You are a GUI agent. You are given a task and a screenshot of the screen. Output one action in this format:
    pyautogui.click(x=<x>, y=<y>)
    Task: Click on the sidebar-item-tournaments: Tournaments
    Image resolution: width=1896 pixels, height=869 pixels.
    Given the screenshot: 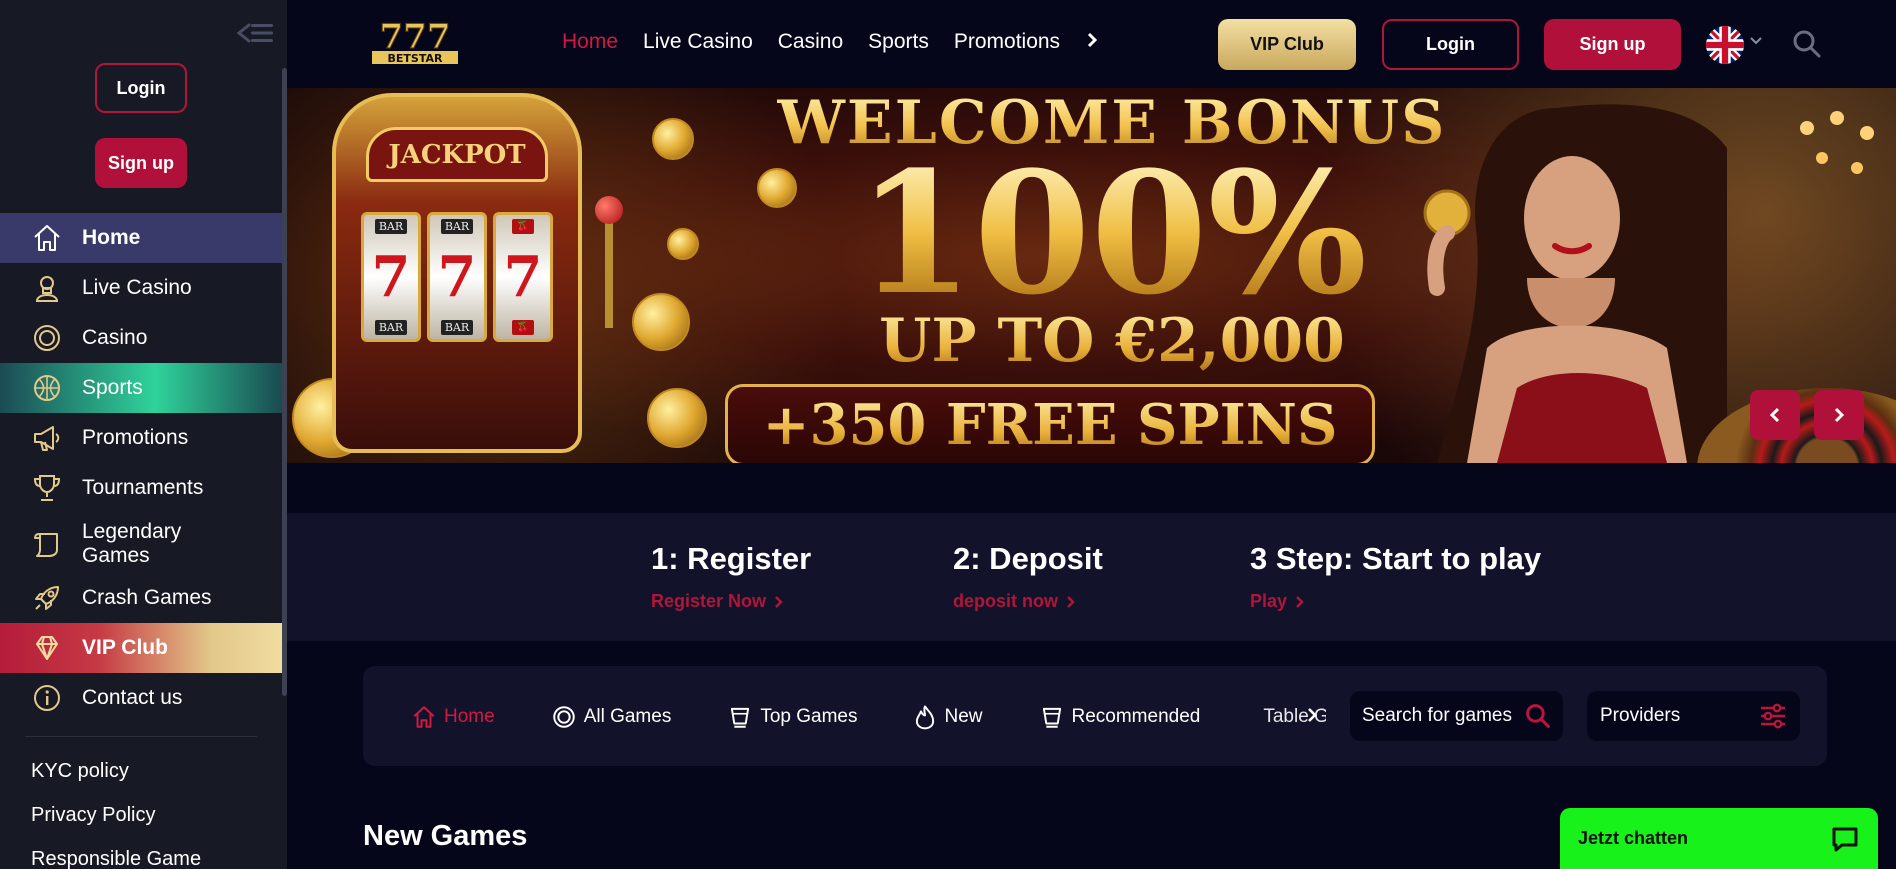 What is the action you would take?
    pyautogui.click(x=141, y=488)
    